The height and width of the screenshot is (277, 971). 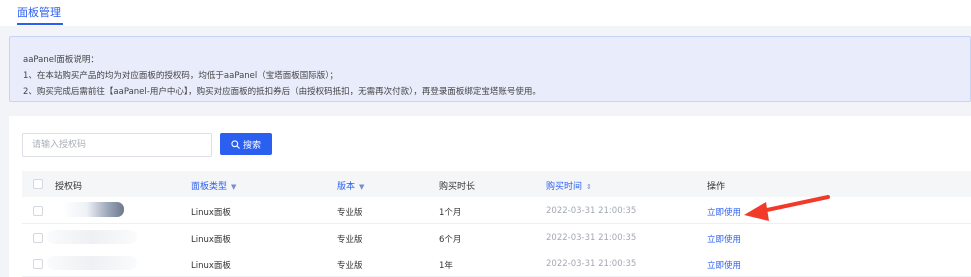 I want to click on license-code-search-input, so click(x=117, y=145).